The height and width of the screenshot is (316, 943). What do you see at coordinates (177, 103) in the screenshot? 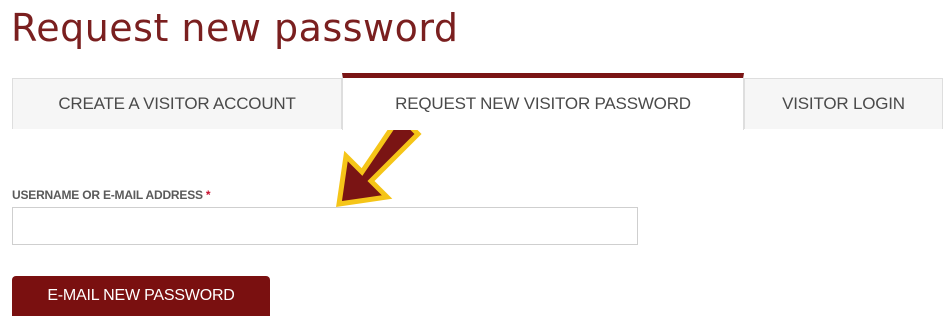
I see `tab-create-visitor-account: CREATE A VISITOR ACCOUNT` at bounding box center [177, 103].